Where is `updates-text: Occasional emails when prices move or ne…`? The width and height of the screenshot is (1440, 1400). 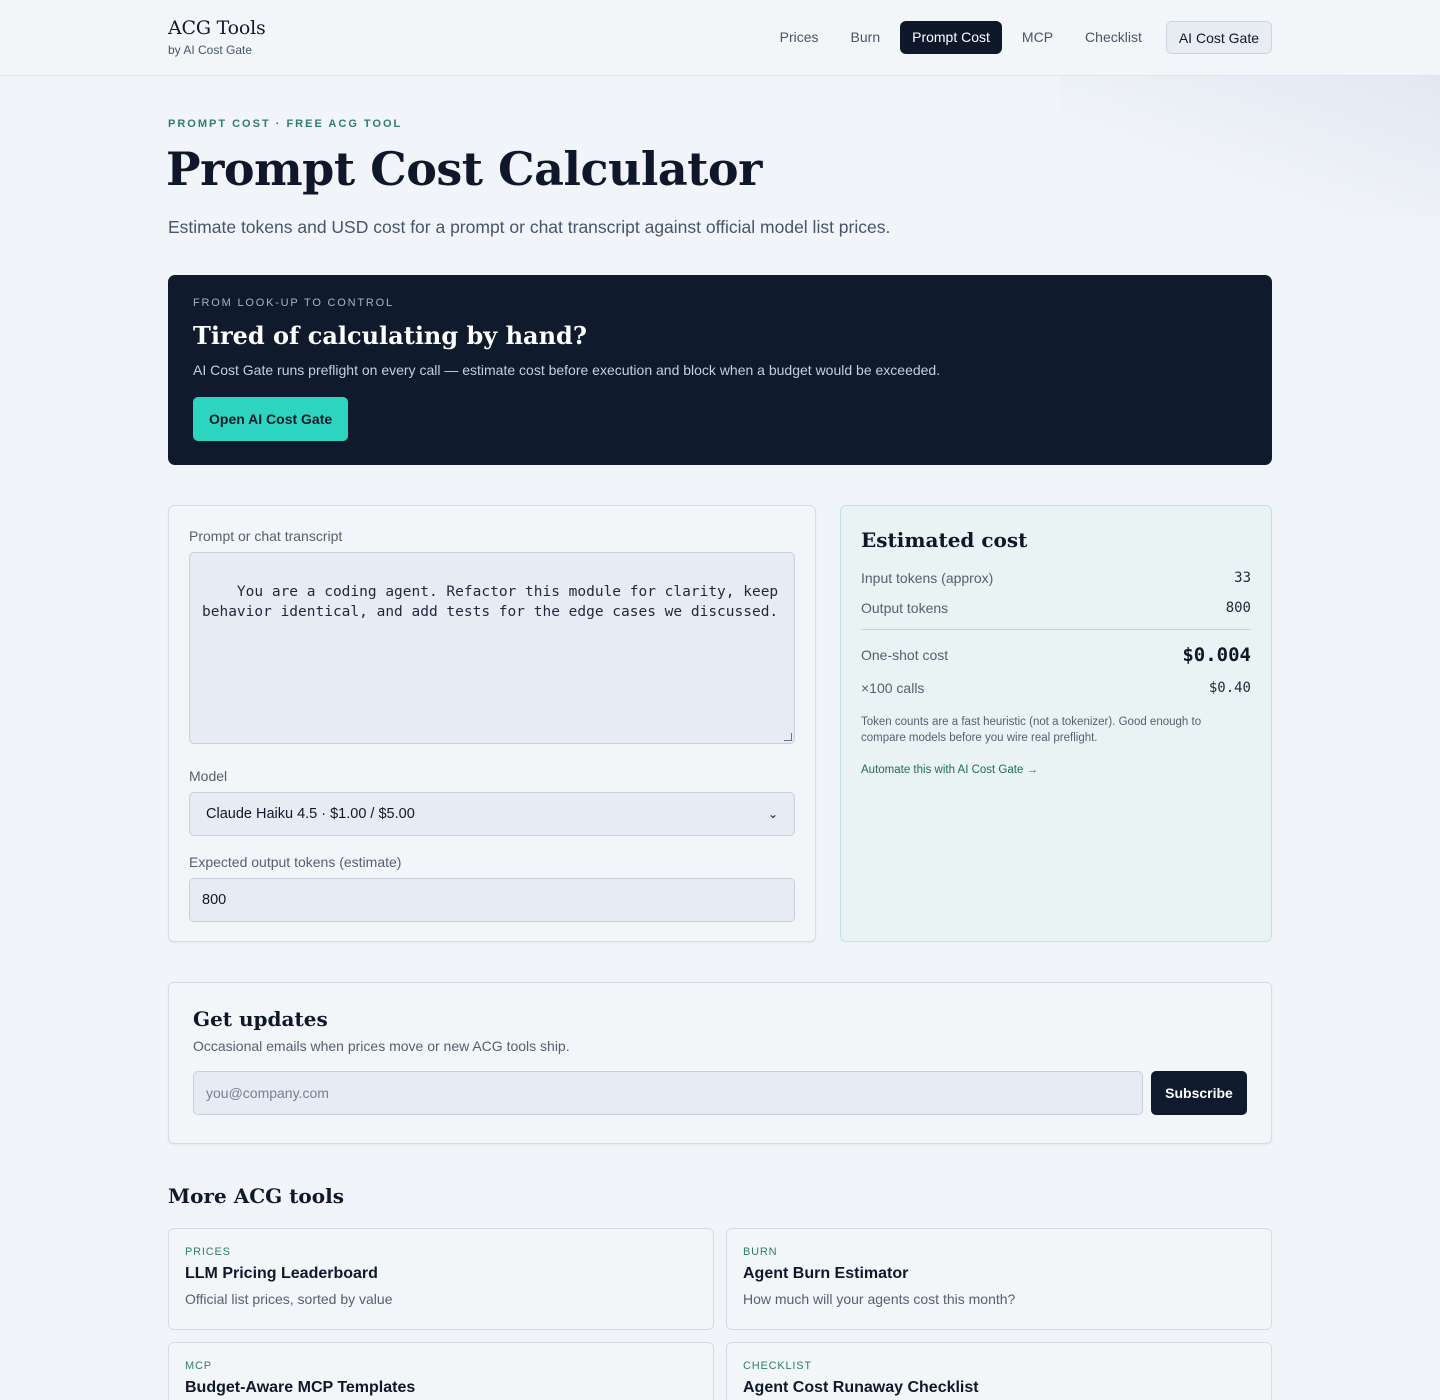
updates-text: Occasional emails when prices move or ne… is located at coordinates (381, 1046).